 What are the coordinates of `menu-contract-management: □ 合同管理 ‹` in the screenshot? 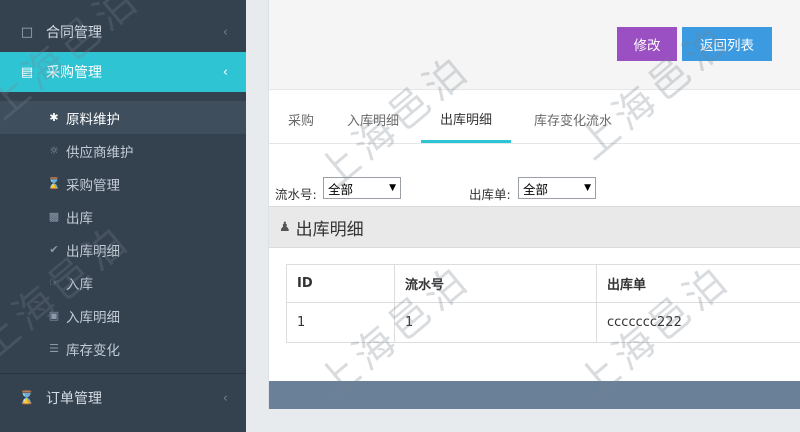 It's located at (123, 32).